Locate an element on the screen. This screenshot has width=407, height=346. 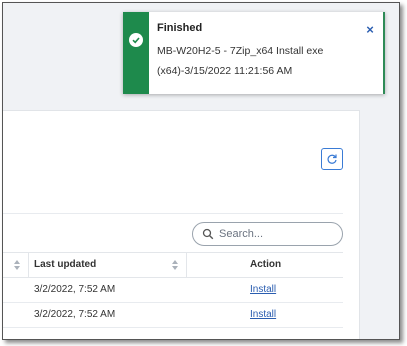
refresh-icon is located at coordinates (332, 159).